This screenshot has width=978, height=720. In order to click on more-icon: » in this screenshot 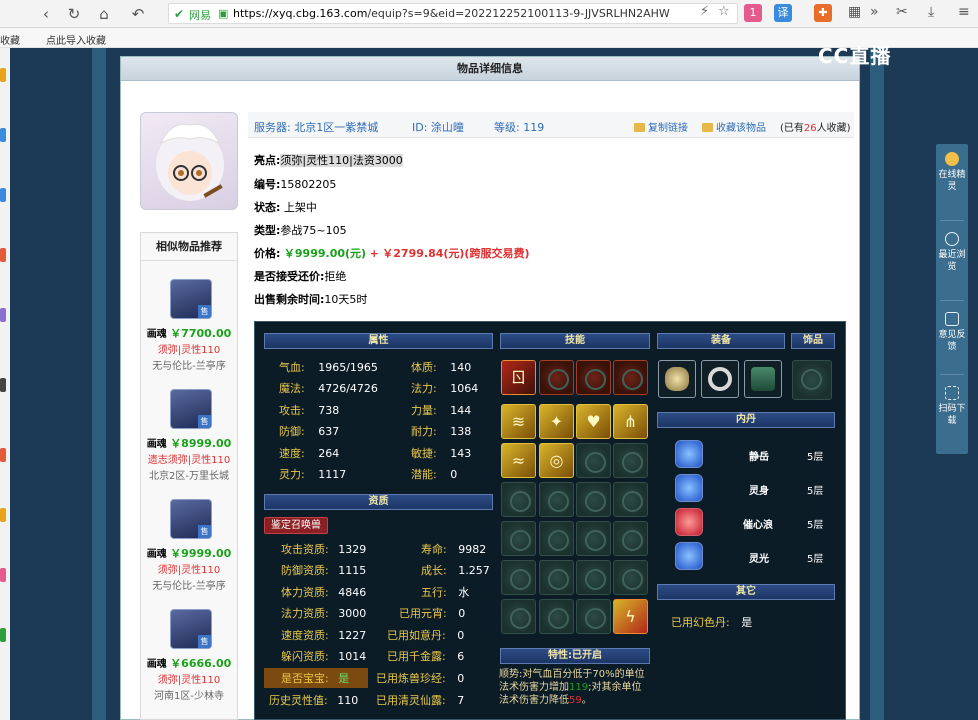, I will do `click(874, 12)`.